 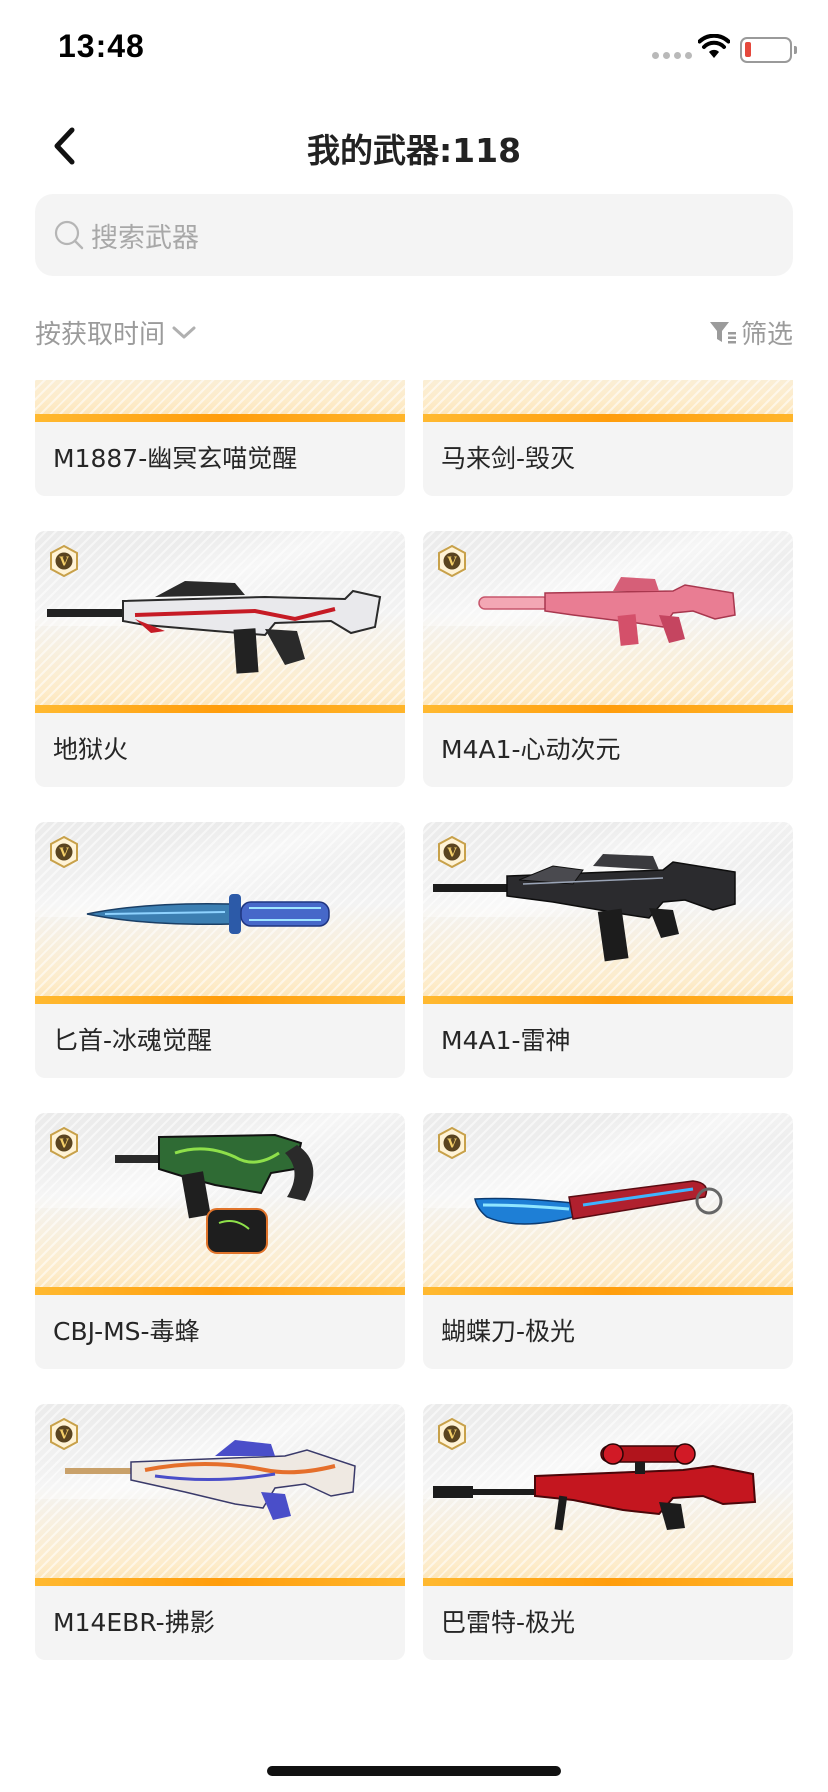 I want to click on status-time: 13:48, so click(x=101, y=46).